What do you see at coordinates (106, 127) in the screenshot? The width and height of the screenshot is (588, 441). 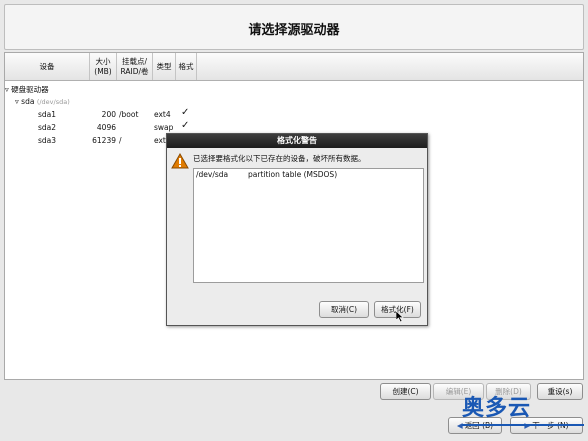 I see `row-size: 4096` at bounding box center [106, 127].